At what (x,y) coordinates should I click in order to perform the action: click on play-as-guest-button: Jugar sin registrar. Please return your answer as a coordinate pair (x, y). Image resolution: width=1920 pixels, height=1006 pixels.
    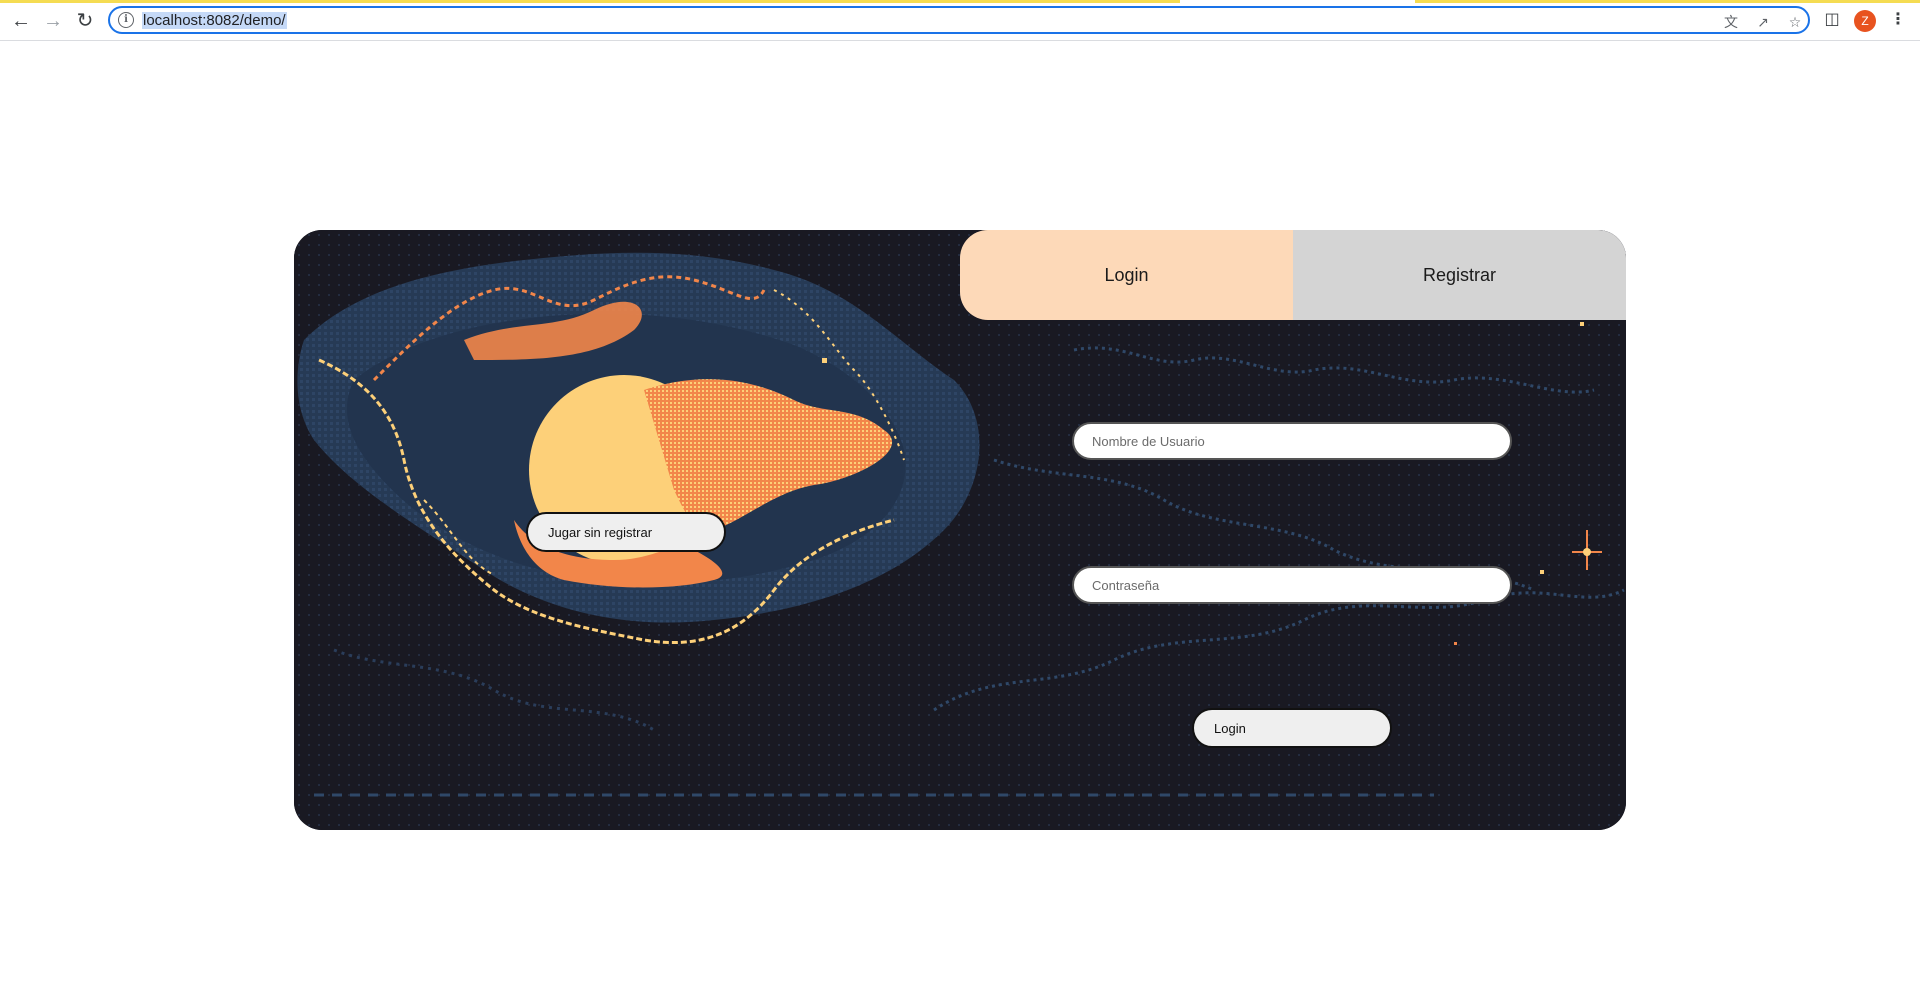
    Looking at the image, I should click on (626, 532).